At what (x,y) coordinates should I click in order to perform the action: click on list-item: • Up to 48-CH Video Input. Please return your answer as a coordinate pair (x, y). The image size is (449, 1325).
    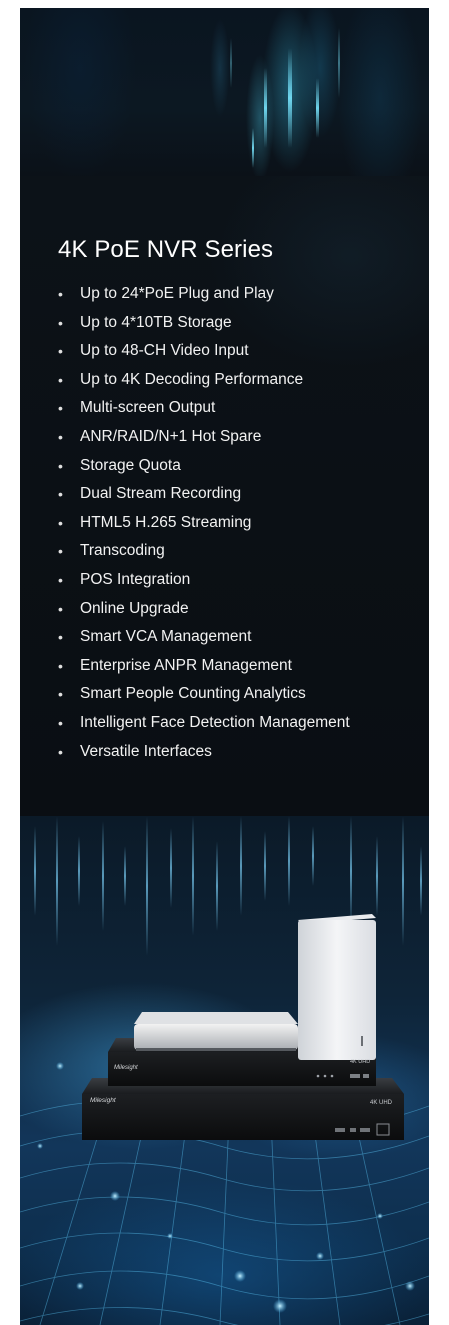
    Looking at the image, I should click on (204, 355).